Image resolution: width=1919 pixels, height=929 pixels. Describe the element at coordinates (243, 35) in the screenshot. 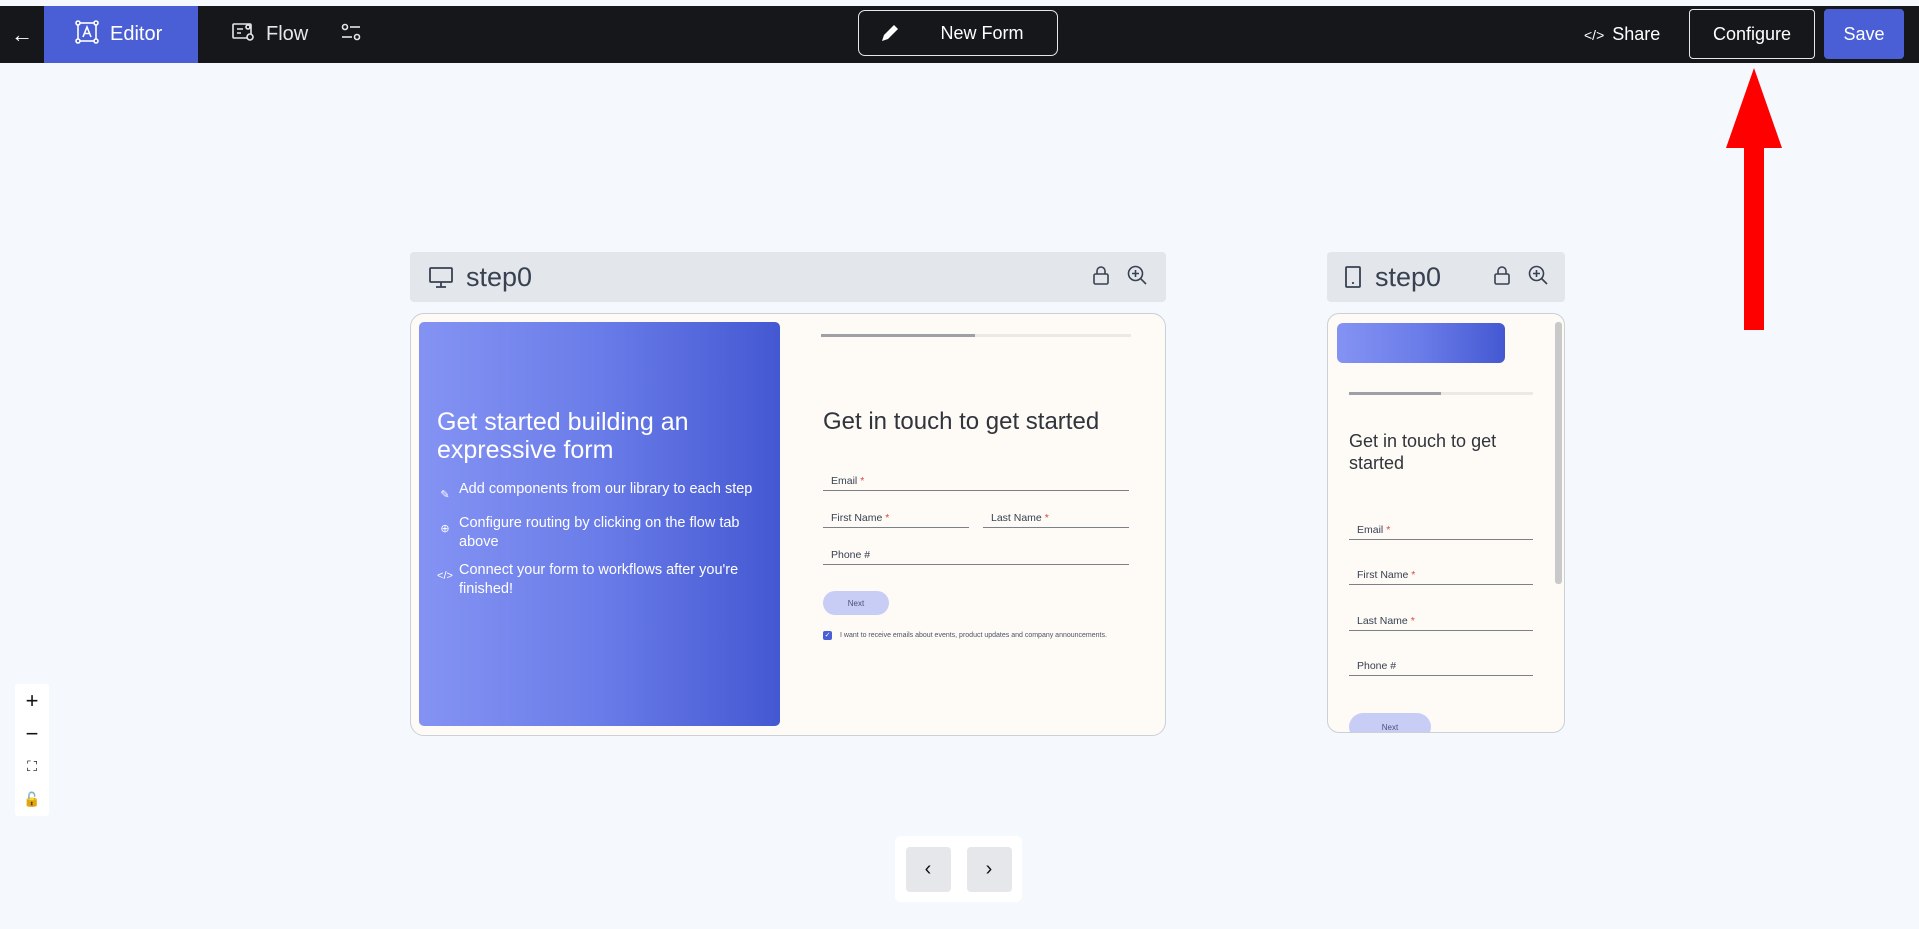

I see `flow-icon` at that location.